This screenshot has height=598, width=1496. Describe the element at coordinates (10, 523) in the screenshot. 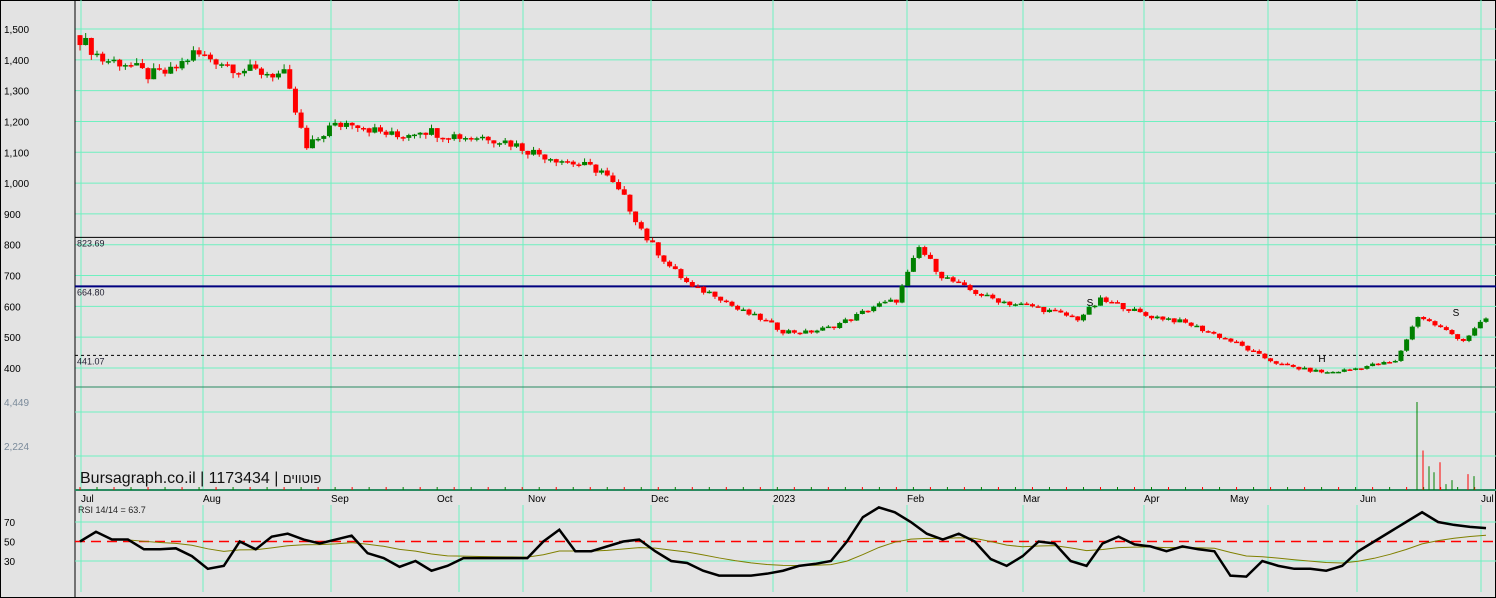

I see `rsi-tick-label: 70` at that location.